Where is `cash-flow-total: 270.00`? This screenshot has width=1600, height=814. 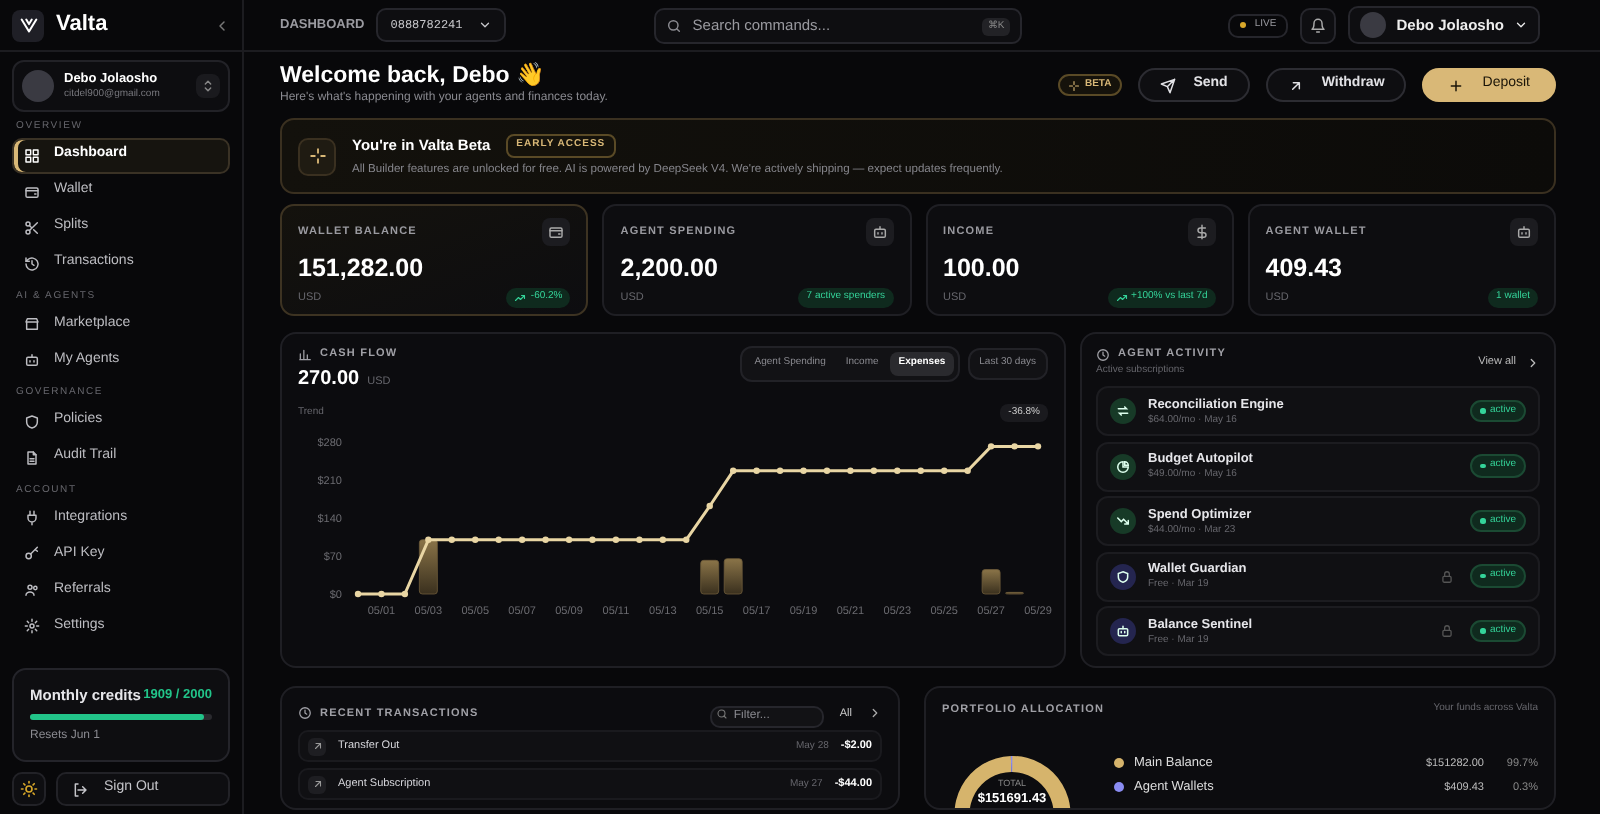
cash-flow-total: 270.00 is located at coordinates (329, 379).